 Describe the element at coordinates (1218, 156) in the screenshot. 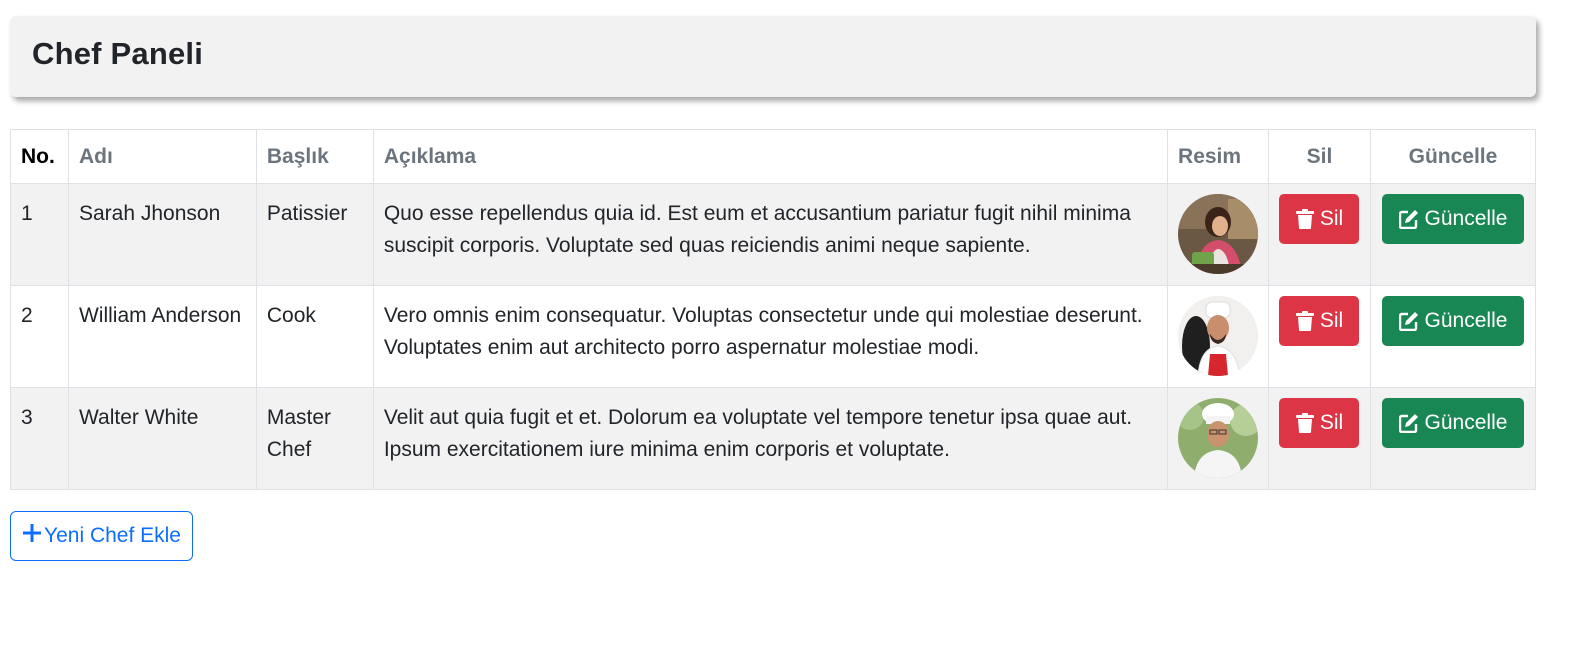

I see `column-header-image: Resim` at that location.